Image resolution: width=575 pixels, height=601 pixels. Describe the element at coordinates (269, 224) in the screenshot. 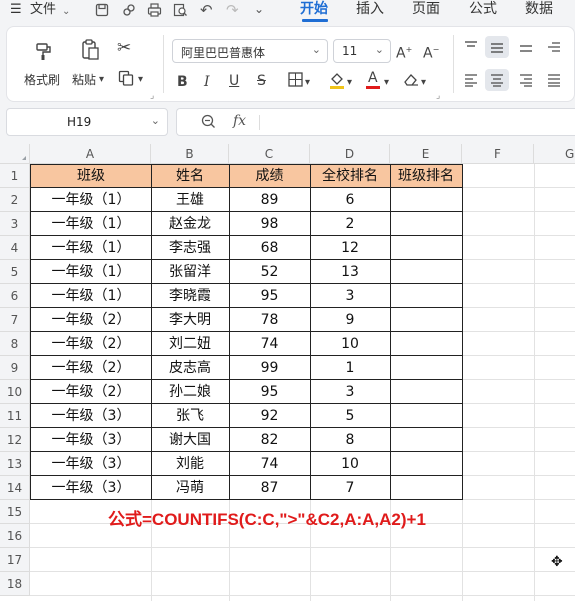

I see `table-cell-score: 98` at that location.